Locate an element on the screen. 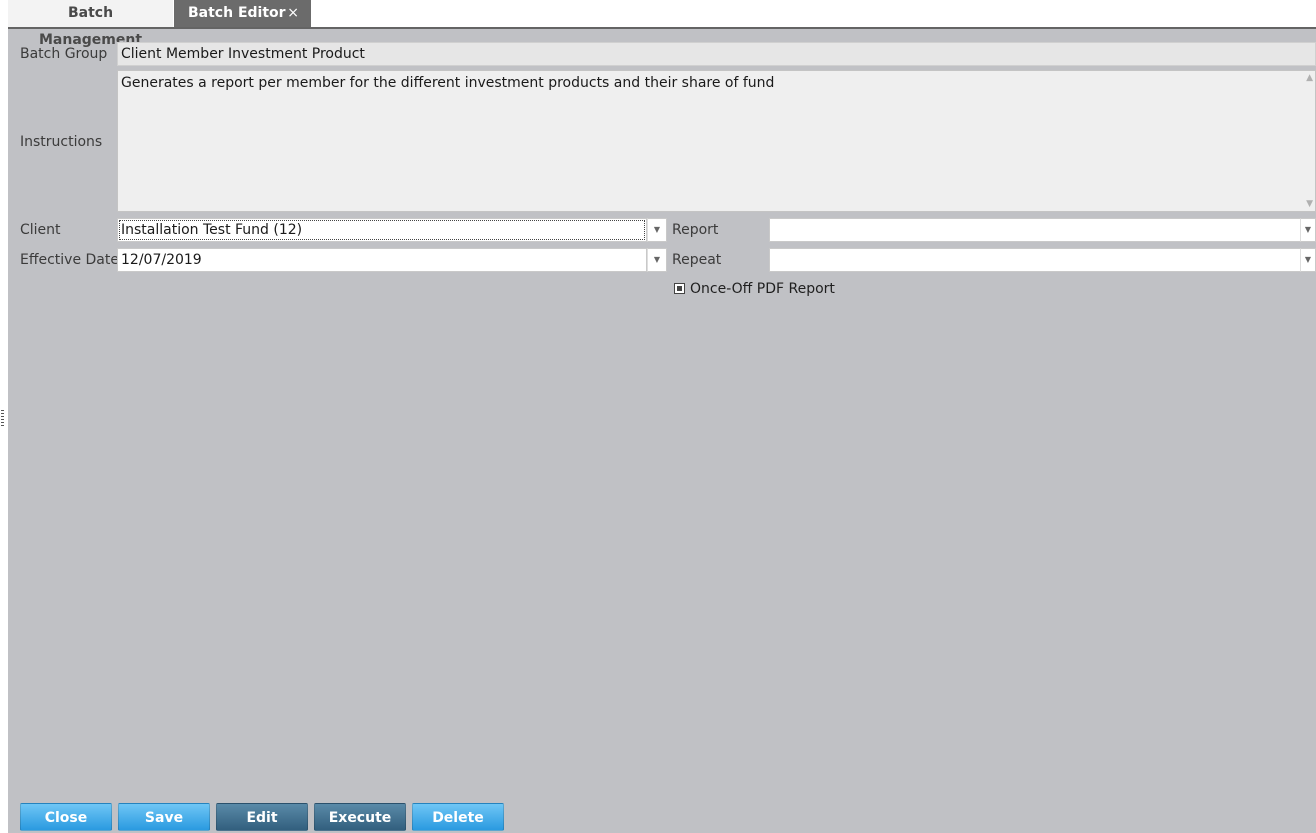 The height and width of the screenshot is (833, 1316). client-select: Installation Test Fund (12) is located at coordinates (382, 230).